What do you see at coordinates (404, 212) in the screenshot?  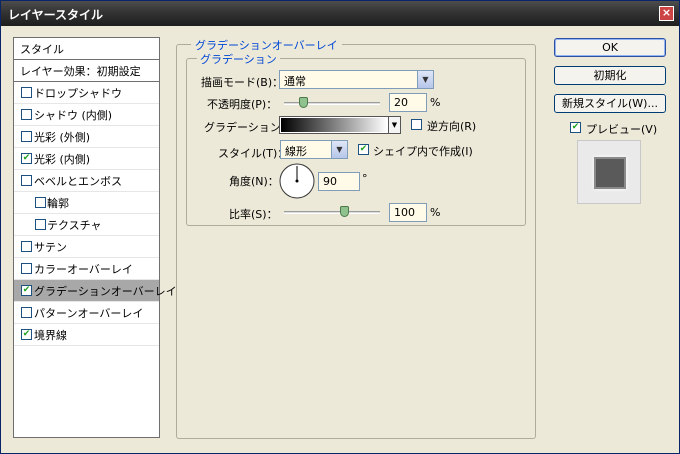 I see `scale-value: 100` at bounding box center [404, 212].